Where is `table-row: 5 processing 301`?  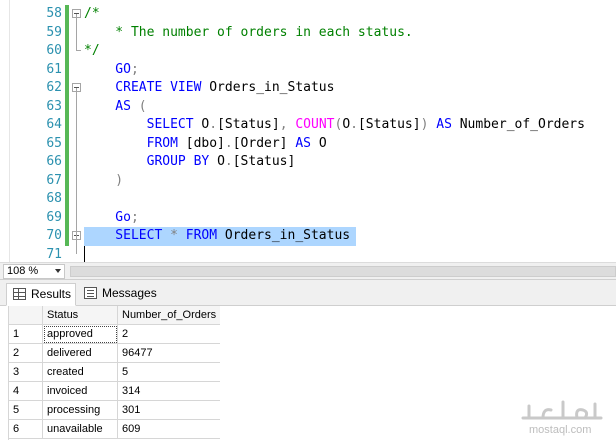
table-row: 5 processing 301 is located at coordinates (114, 410).